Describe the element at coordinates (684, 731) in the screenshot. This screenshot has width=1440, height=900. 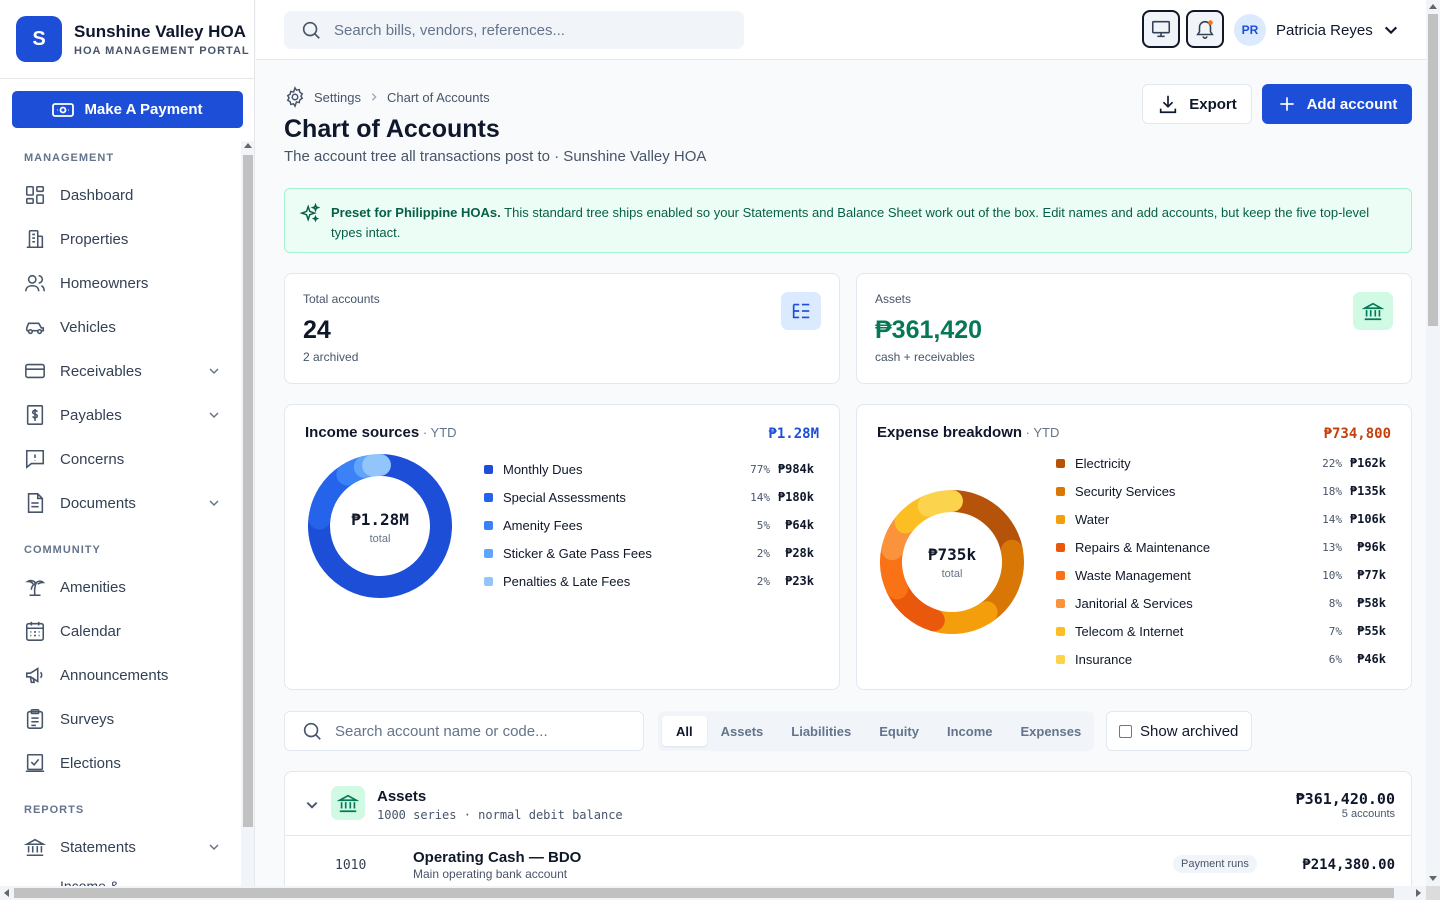
I see `tab-all: All` at that location.